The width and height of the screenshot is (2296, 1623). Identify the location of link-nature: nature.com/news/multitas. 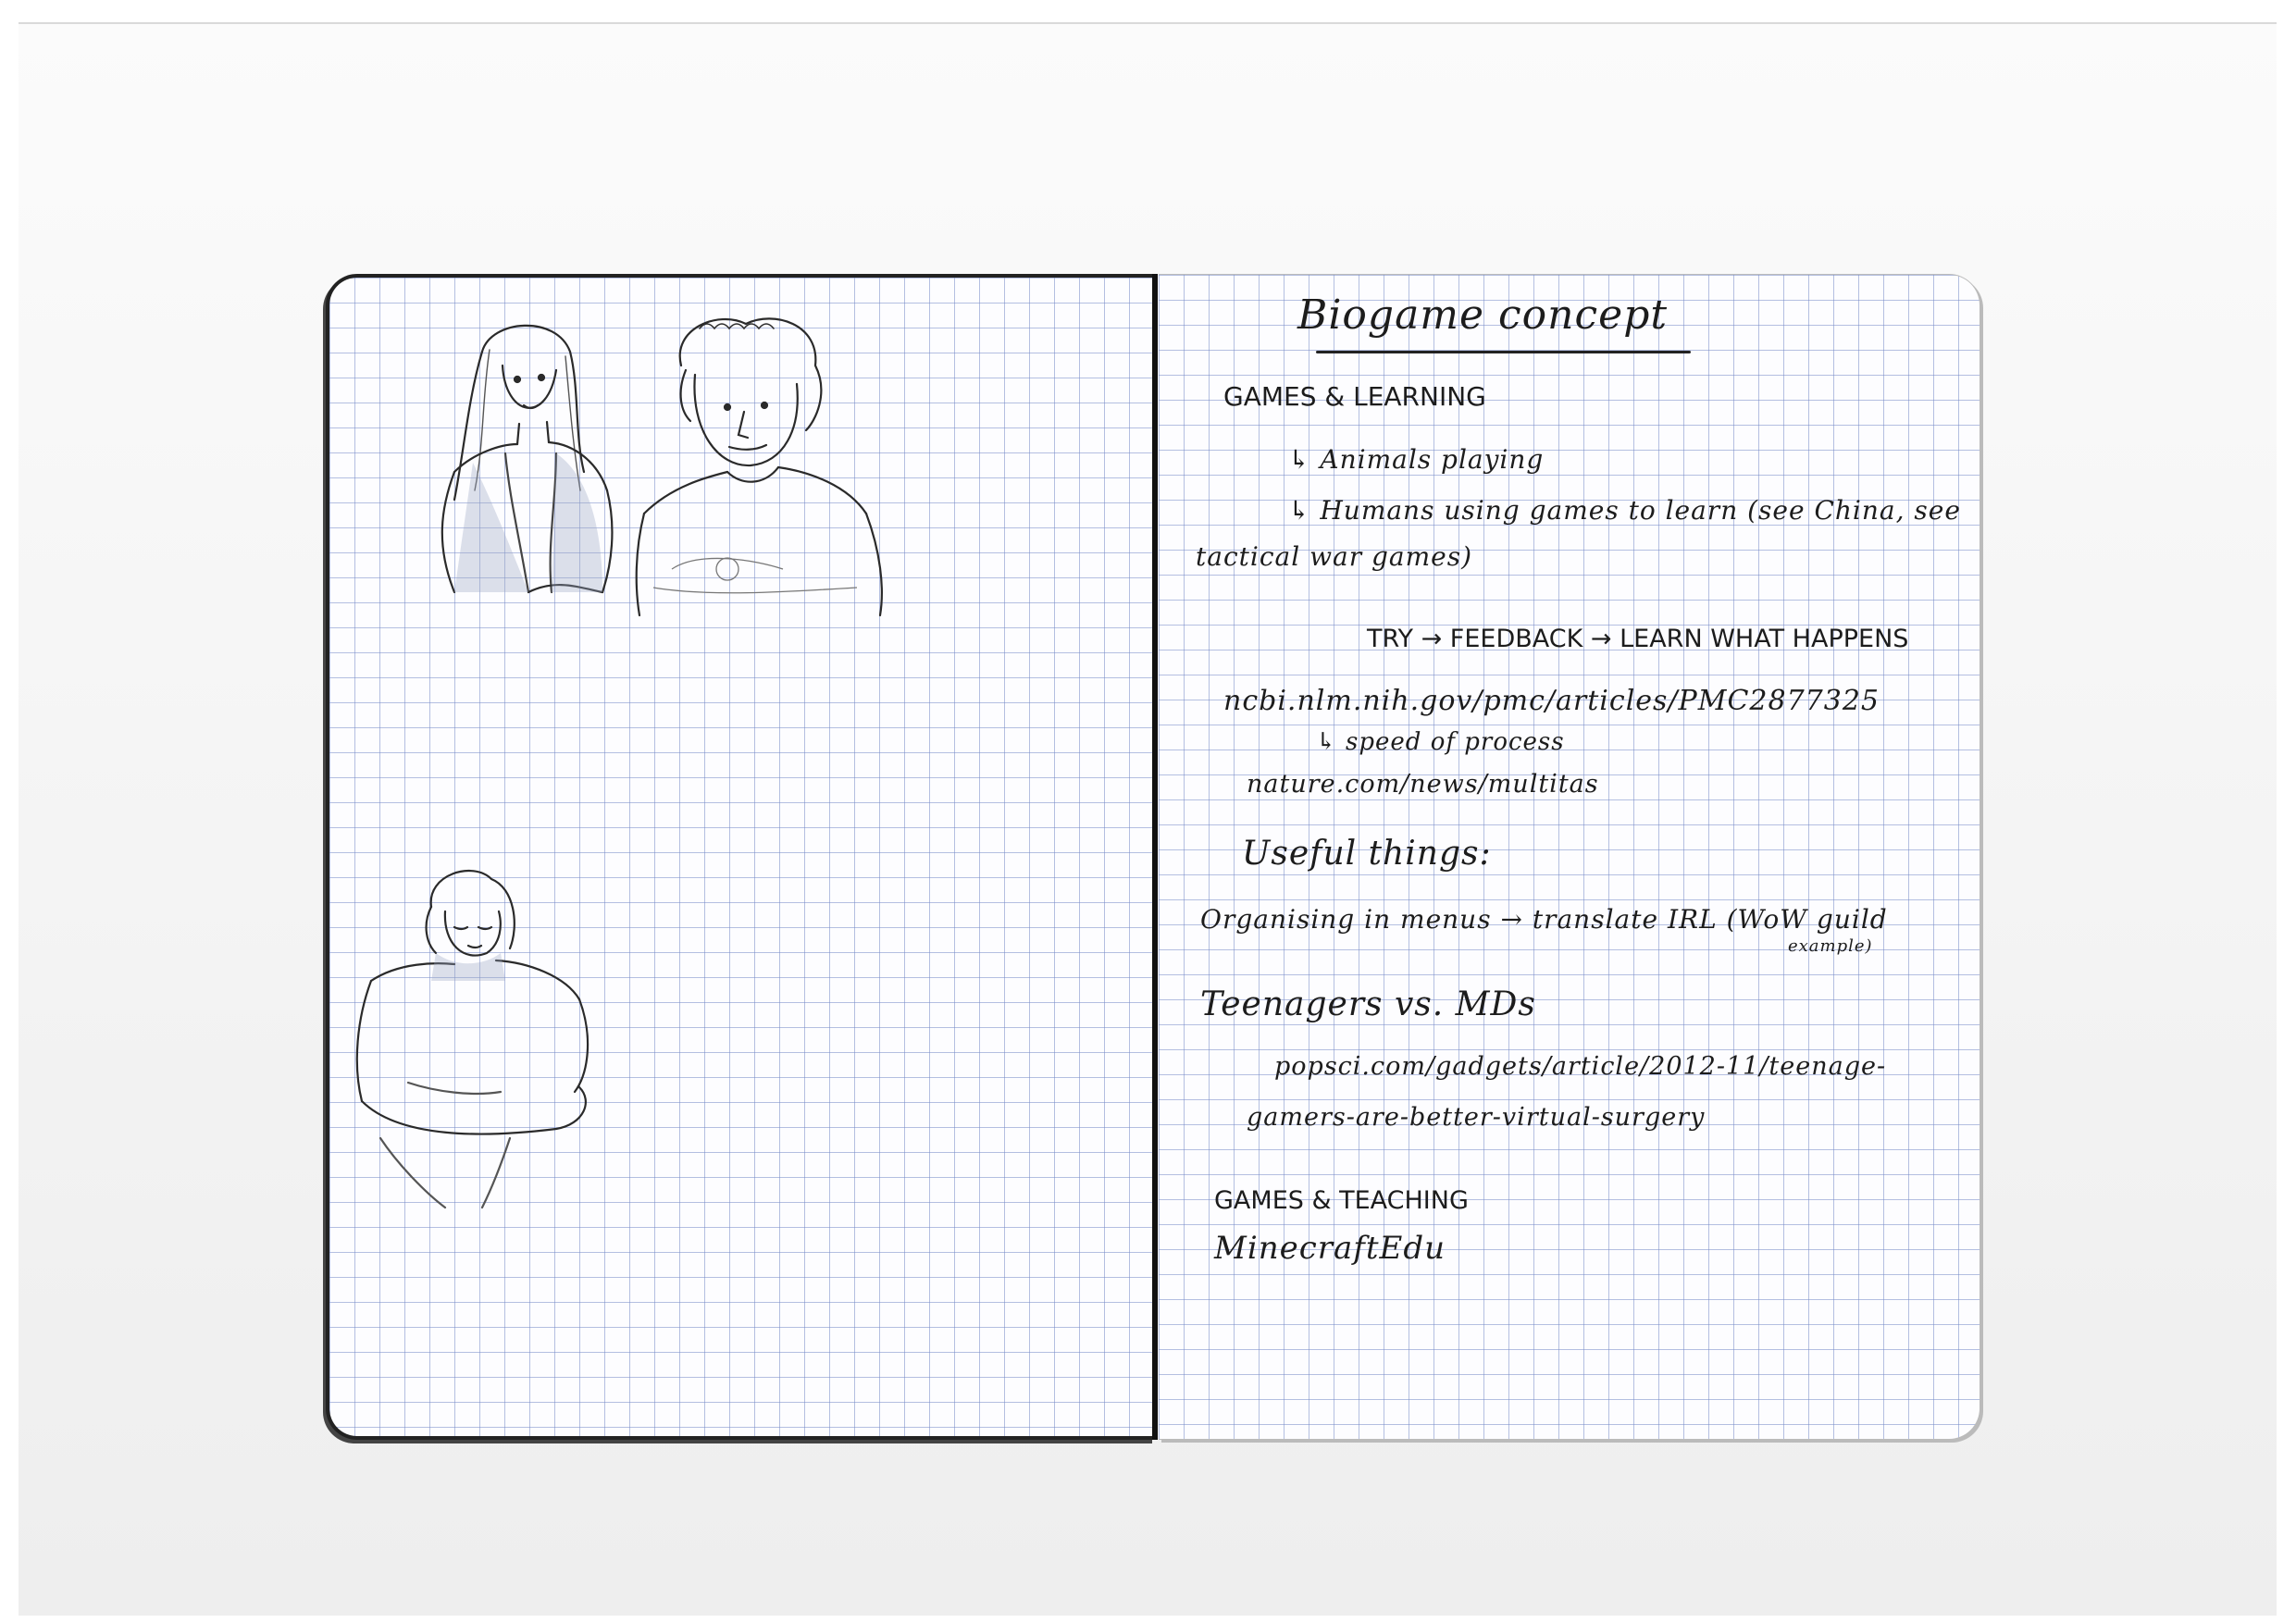
(1423, 784).